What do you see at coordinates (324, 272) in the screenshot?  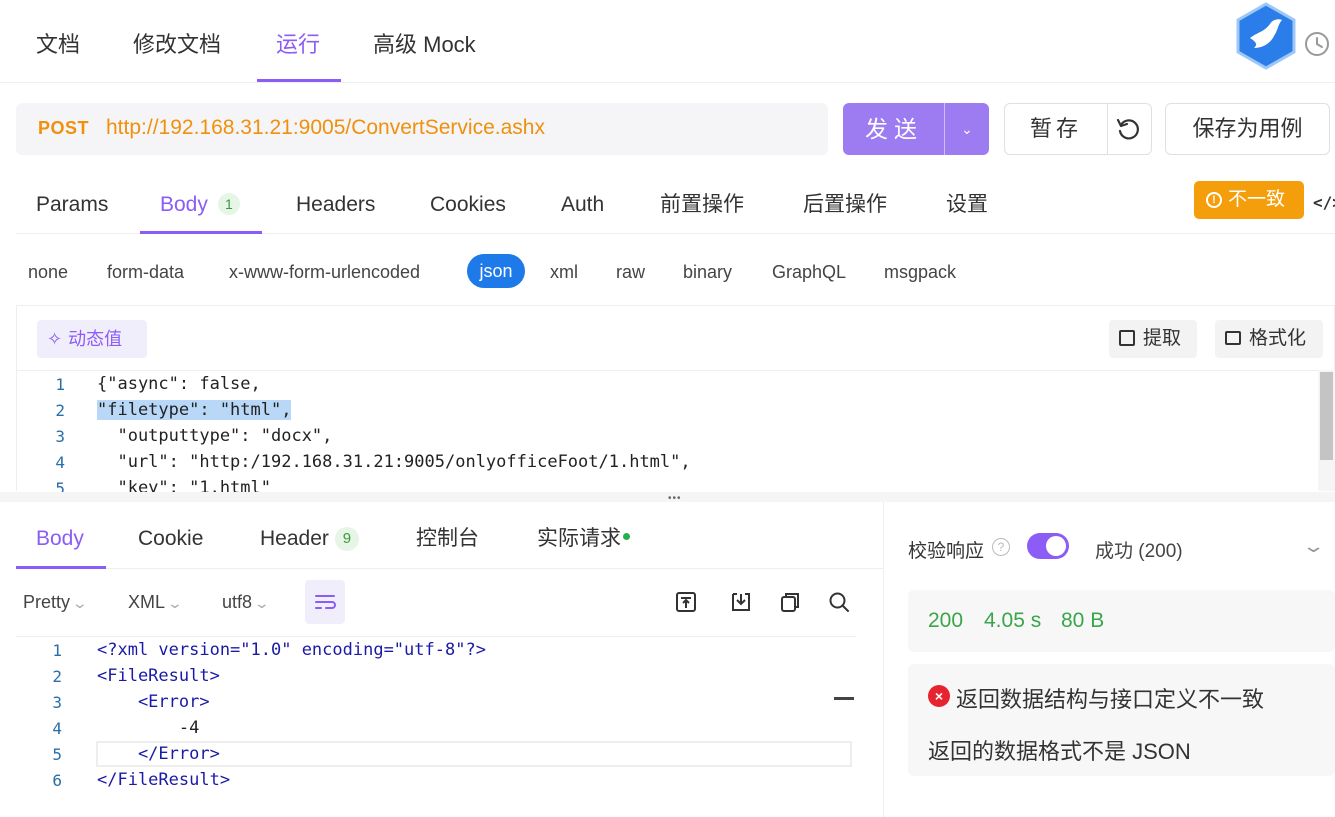 I see `body-type-urlencoded: x-www-form-urlencoded` at bounding box center [324, 272].